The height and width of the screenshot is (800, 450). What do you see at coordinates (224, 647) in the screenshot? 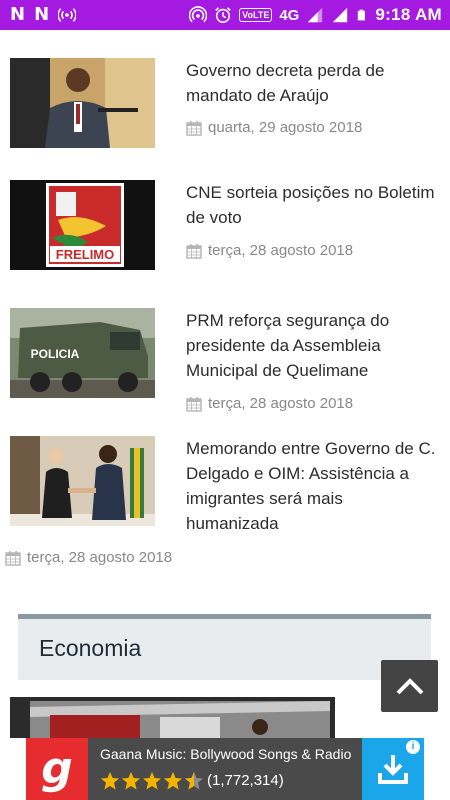
I see `section-header-economia: Economia` at bounding box center [224, 647].